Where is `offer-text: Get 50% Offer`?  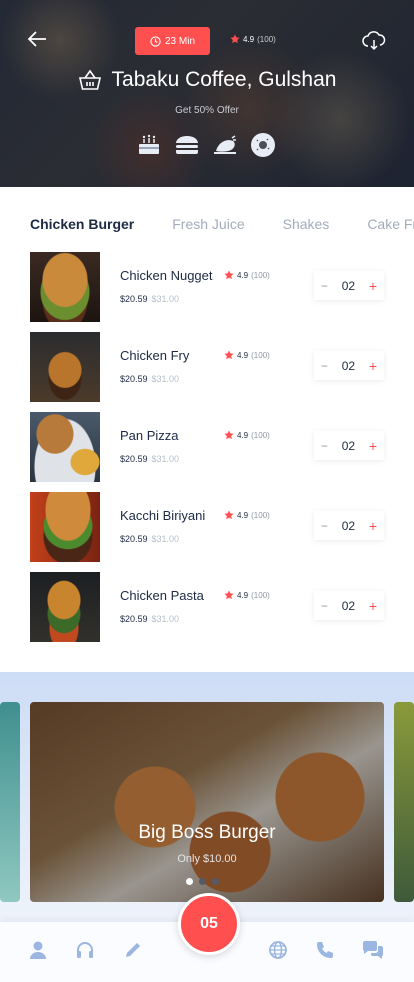 offer-text: Get 50% Offer is located at coordinates (207, 110).